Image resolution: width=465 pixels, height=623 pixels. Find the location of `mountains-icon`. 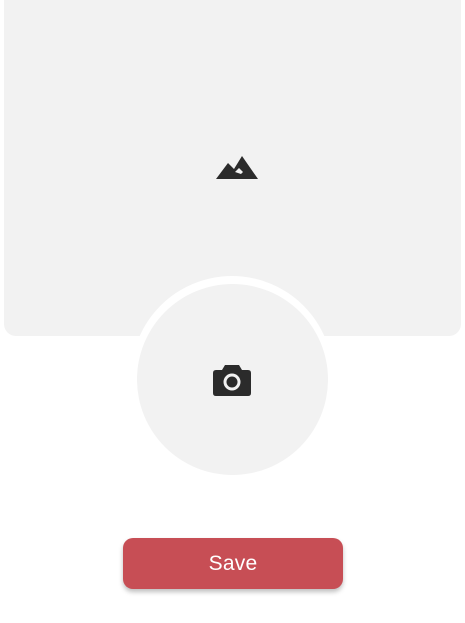

mountains-icon is located at coordinates (237, 167).